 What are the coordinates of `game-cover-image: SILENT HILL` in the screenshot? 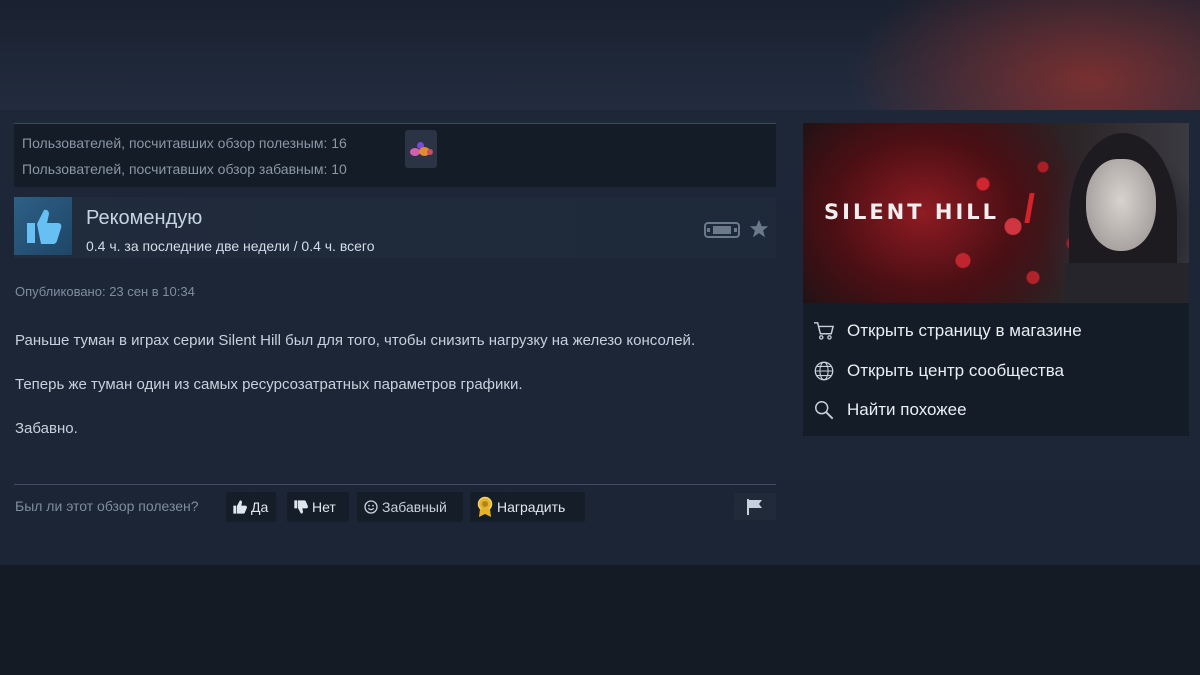 It's located at (996, 213).